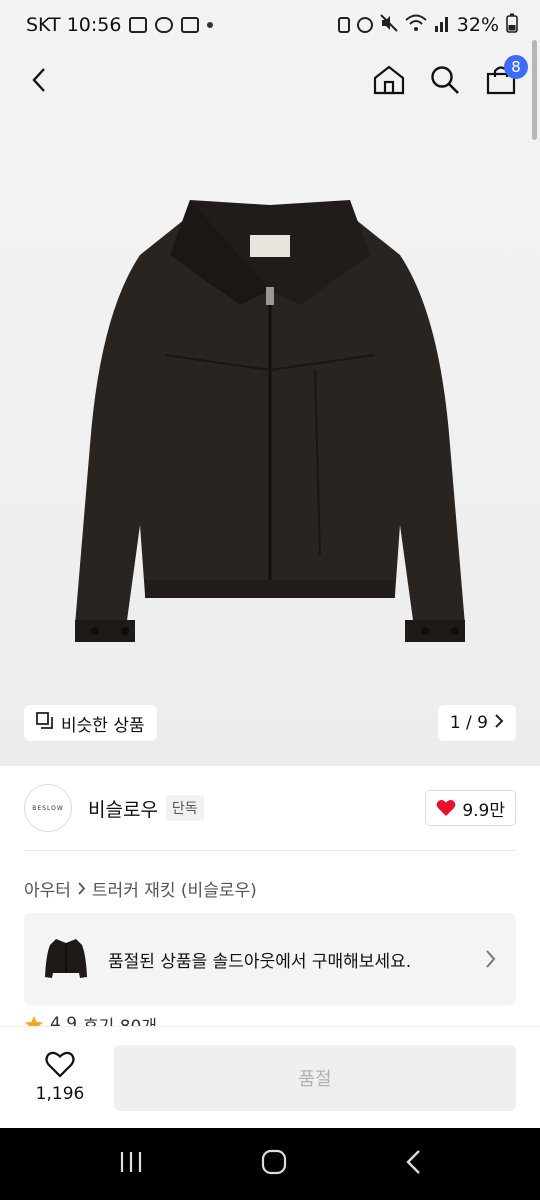 The width and height of the screenshot is (540, 1200). Describe the element at coordinates (103, 725) in the screenshot. I see `similar-products-label: 비슷한 상품` at that location.